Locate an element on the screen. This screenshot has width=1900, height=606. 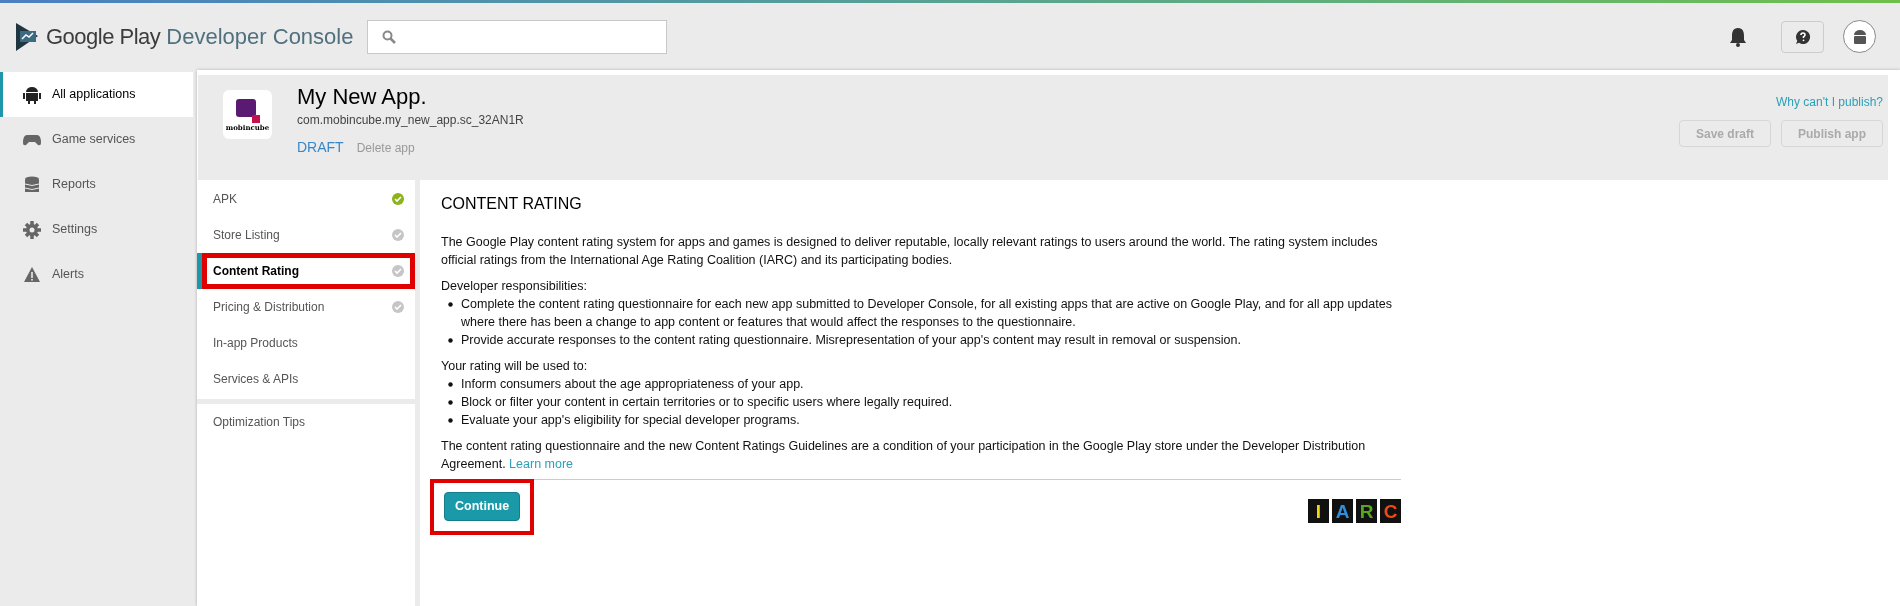
step-item: Services & APIs is located at coordinates (308, 379).